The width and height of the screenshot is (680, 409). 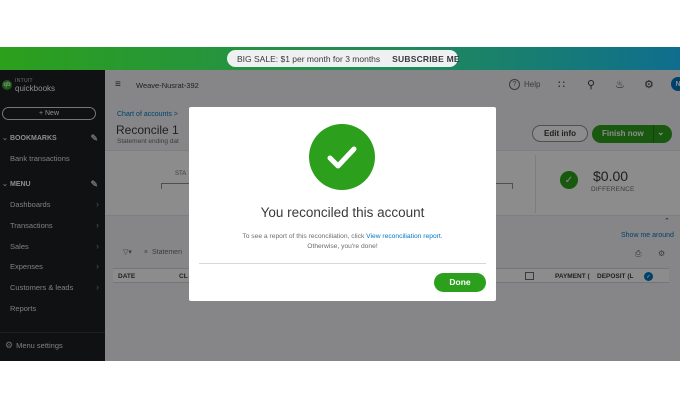 I want to click on subscribe-button: SUBSCRIBE ME, so click(x=423, y=59).